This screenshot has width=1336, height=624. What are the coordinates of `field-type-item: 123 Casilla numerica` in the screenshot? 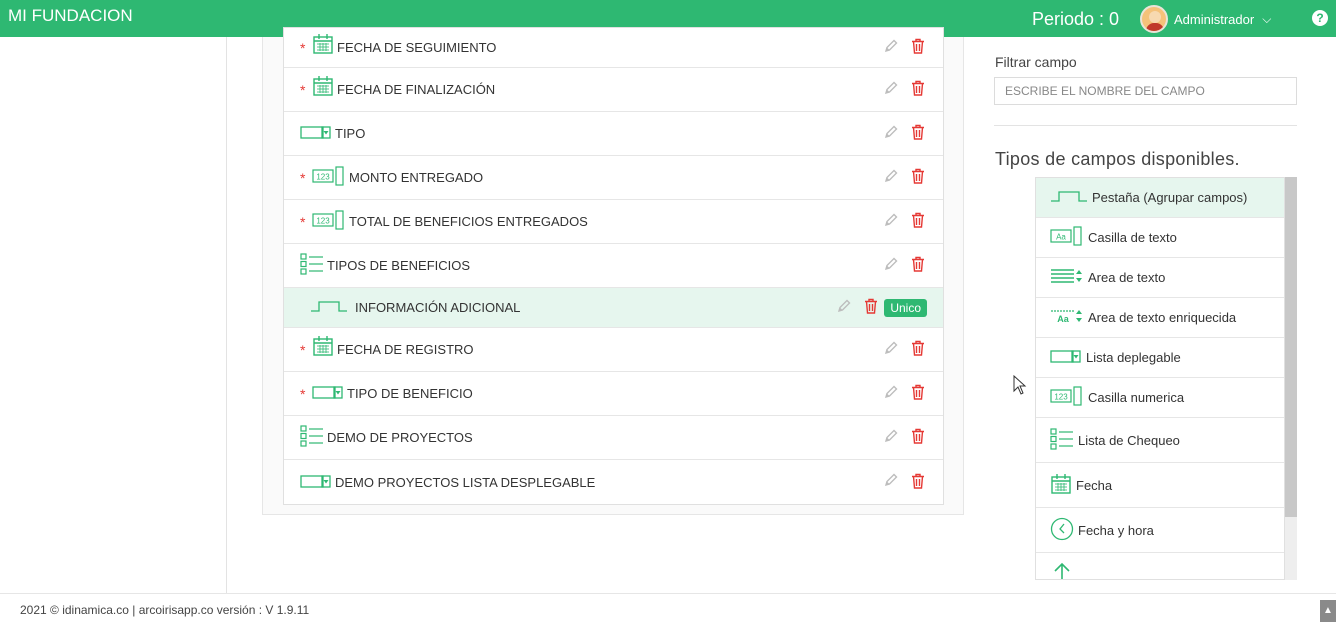 It's located at (1160, 398).